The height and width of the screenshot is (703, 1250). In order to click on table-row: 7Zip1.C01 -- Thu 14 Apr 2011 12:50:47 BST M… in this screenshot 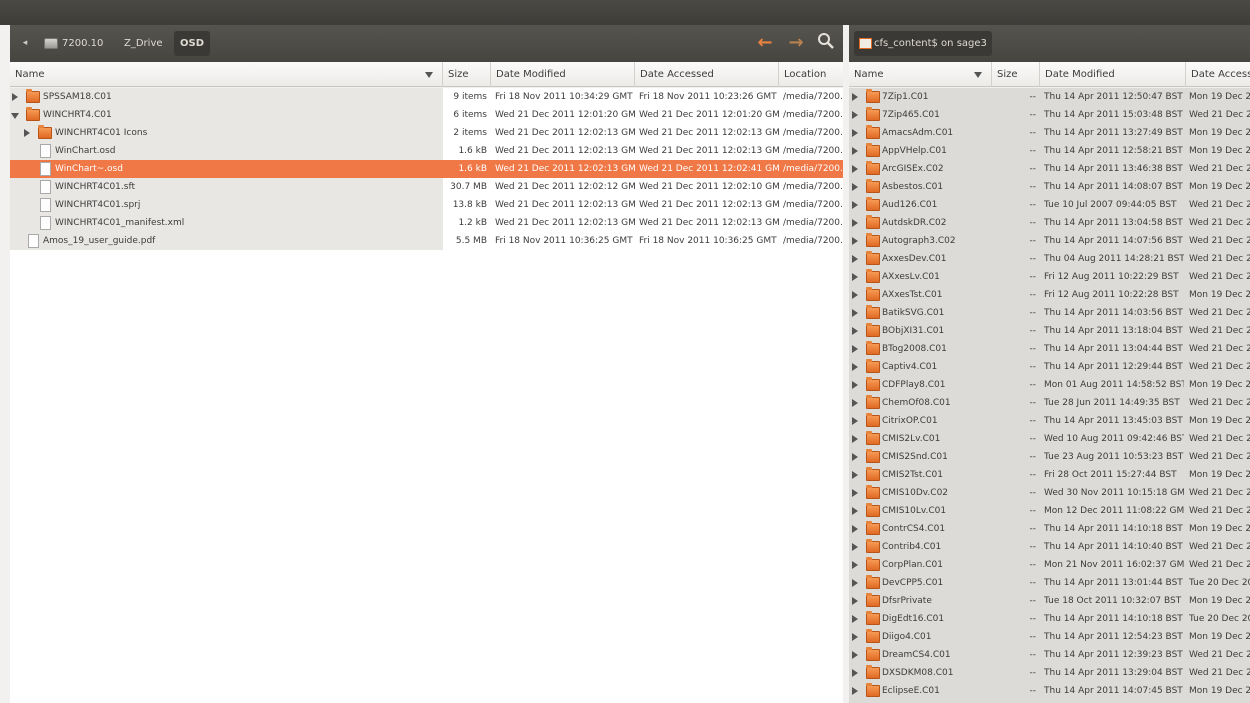, I will do `click(1049, 97)`.